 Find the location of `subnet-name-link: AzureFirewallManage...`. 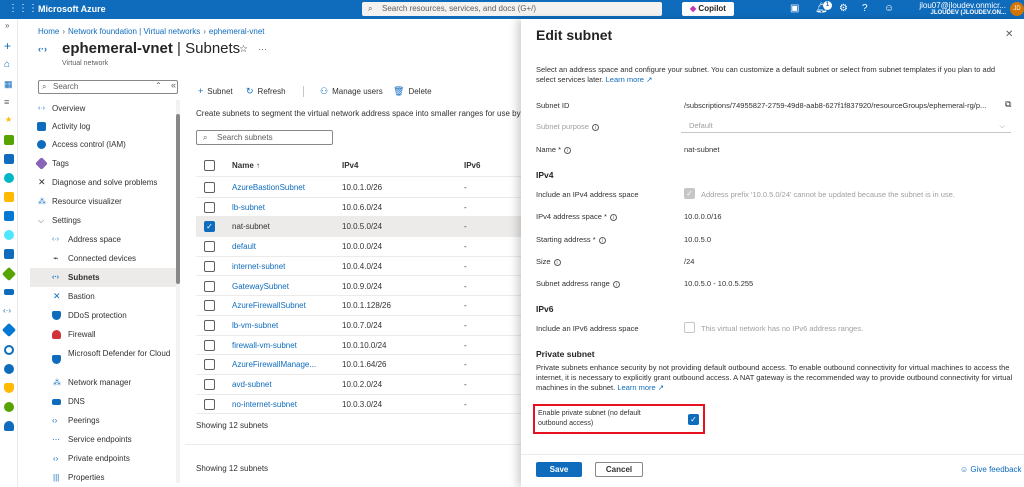

subnet-name-link: AzureFirewallManage... is located at coordinates (274, 364).